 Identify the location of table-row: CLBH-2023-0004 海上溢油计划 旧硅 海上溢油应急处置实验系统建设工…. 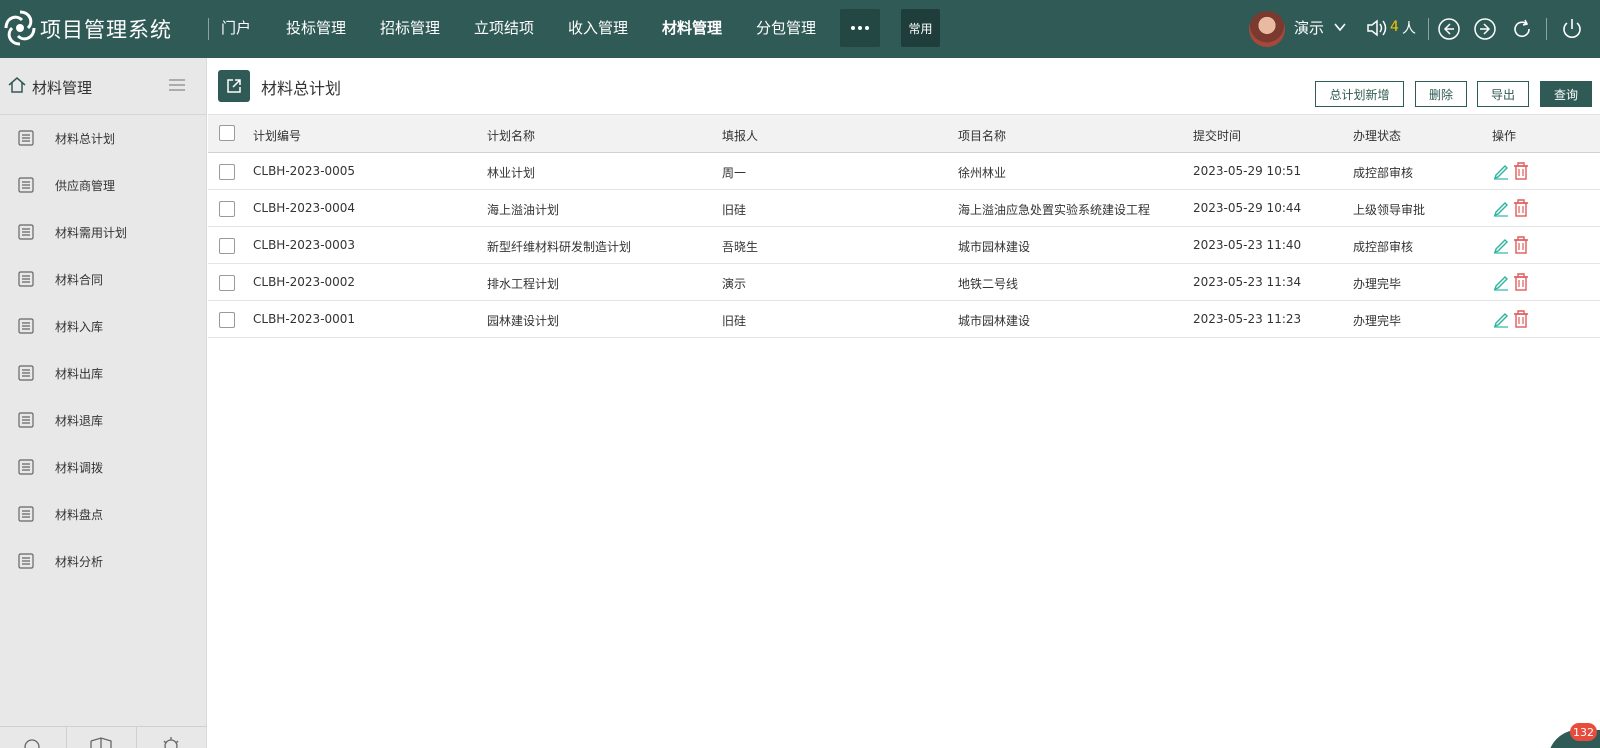
(904, 208).